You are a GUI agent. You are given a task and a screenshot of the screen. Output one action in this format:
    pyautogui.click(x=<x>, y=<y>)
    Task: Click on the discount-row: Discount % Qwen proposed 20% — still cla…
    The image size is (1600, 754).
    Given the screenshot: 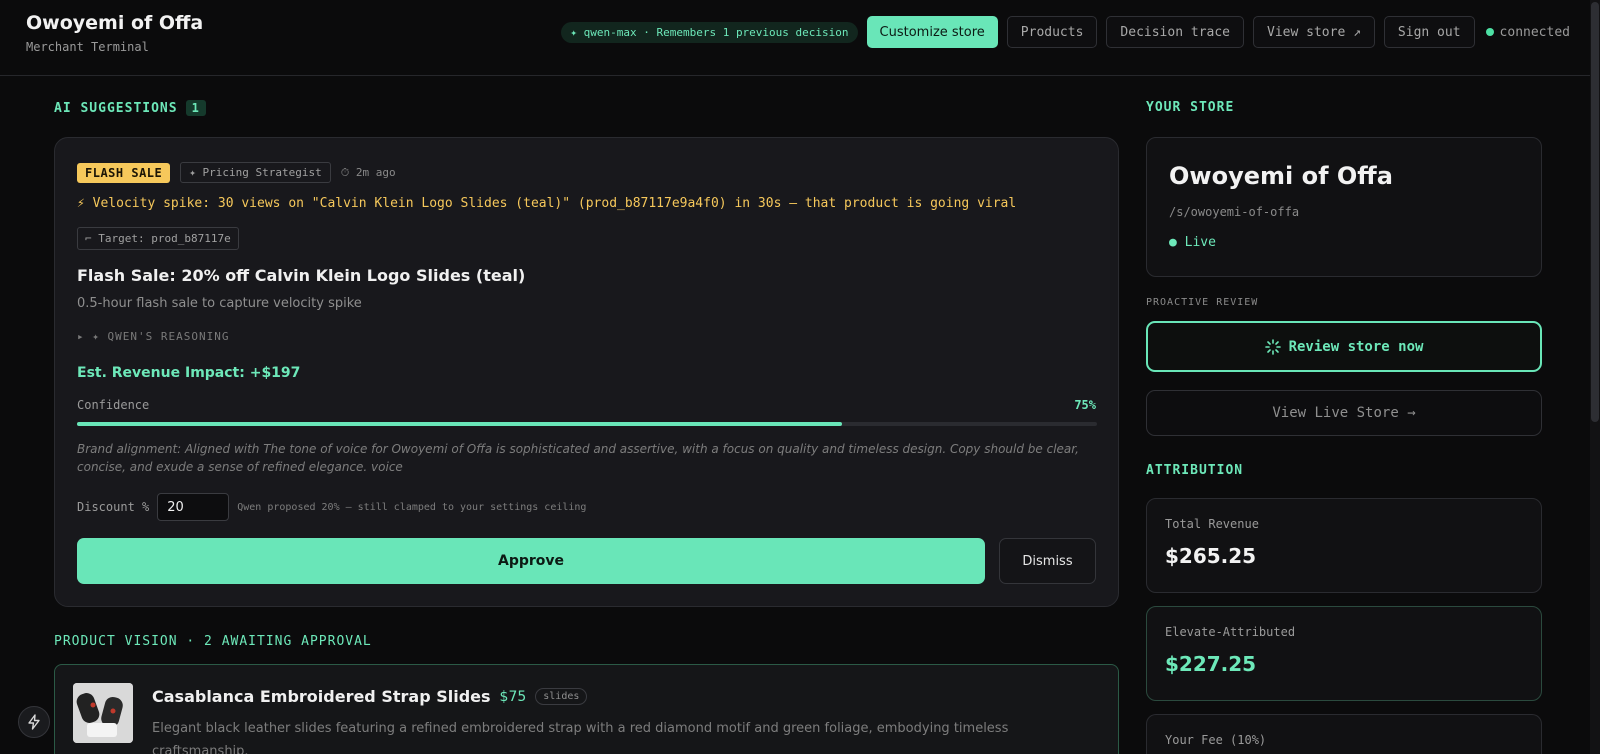 What is the action you would take?
    pyautogui.click(x=331, y=507)
    